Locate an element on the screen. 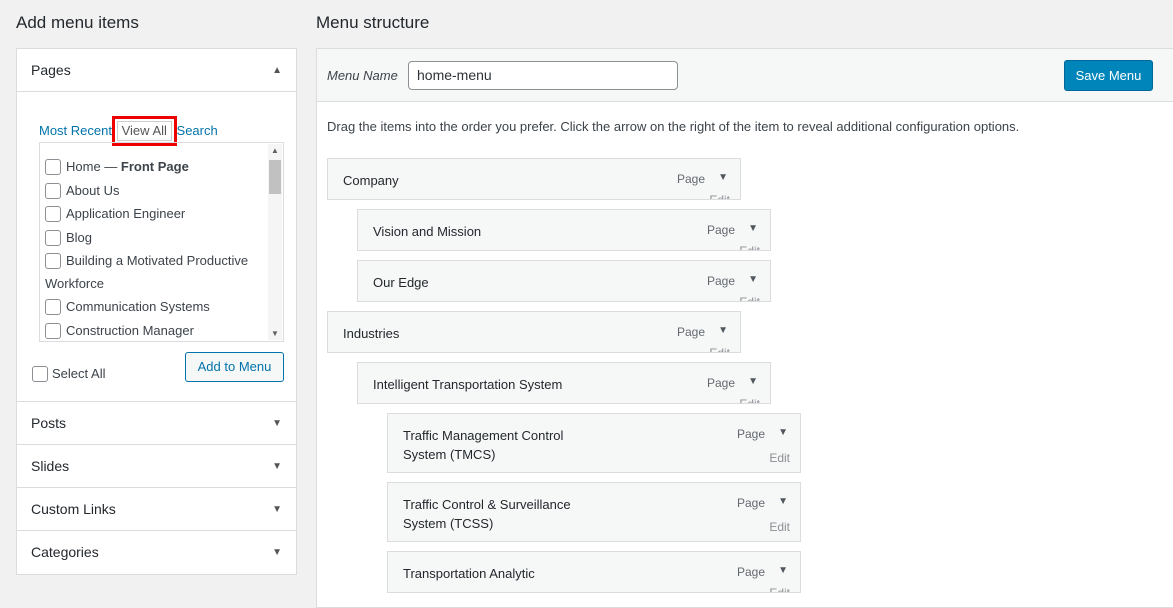 The image size is (1173, 608). list-item: Home — Front Page is located at coordinates (154, 167).